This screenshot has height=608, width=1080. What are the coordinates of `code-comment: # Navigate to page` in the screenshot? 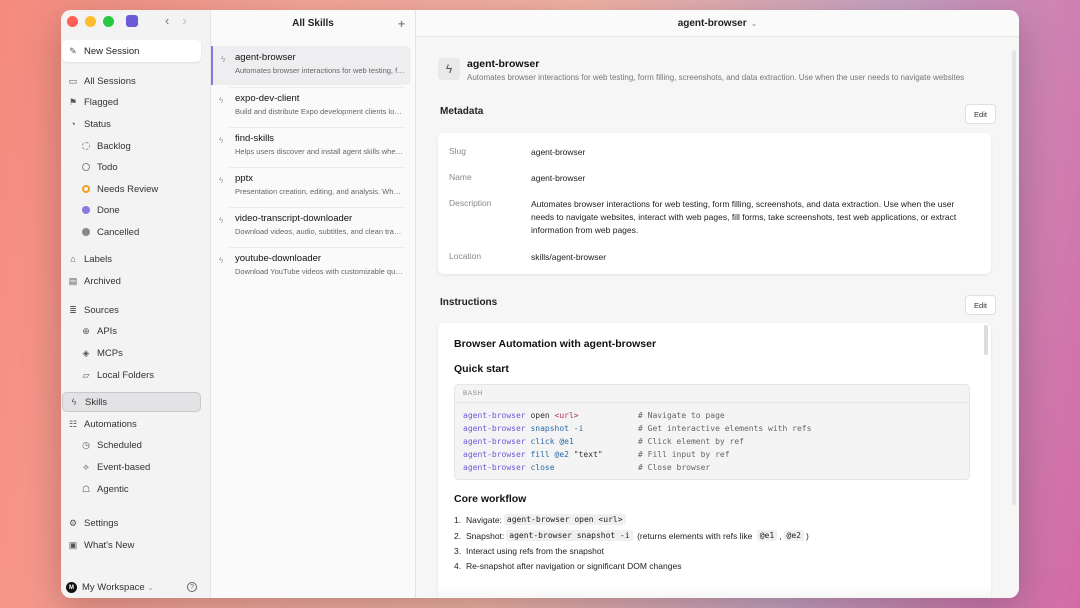 It's located at (681, 415).